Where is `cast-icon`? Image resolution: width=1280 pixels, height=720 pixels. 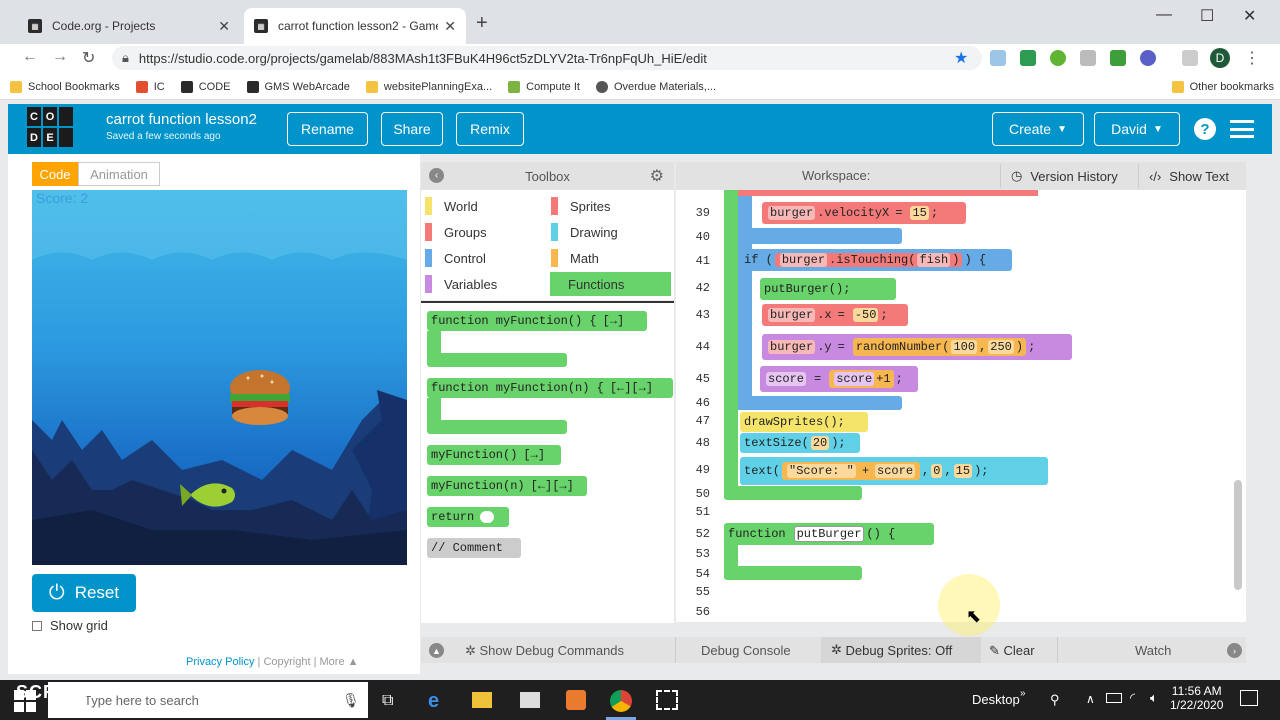
cast-icon is located at coordinates (1190, 58).